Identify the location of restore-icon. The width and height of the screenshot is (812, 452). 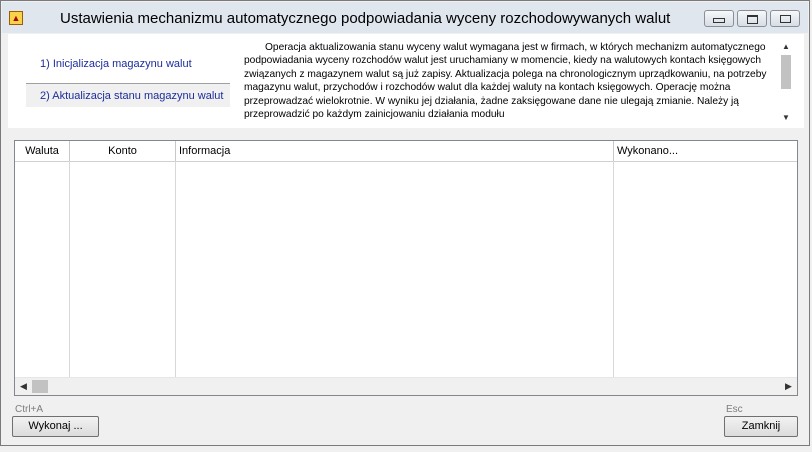
(752, 19).